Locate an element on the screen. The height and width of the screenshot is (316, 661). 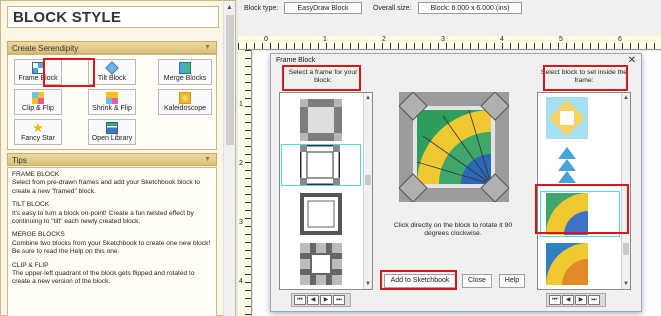
ruler-h-4: 4 is located at coordinates (502, 39).